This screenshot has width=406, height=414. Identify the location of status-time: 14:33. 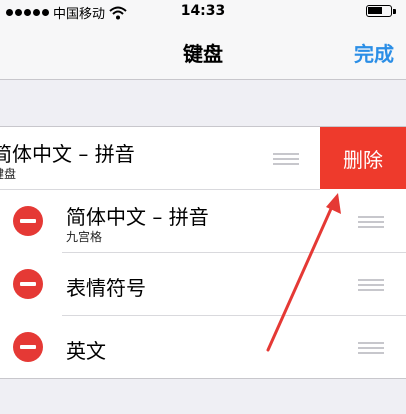
(203, 11).